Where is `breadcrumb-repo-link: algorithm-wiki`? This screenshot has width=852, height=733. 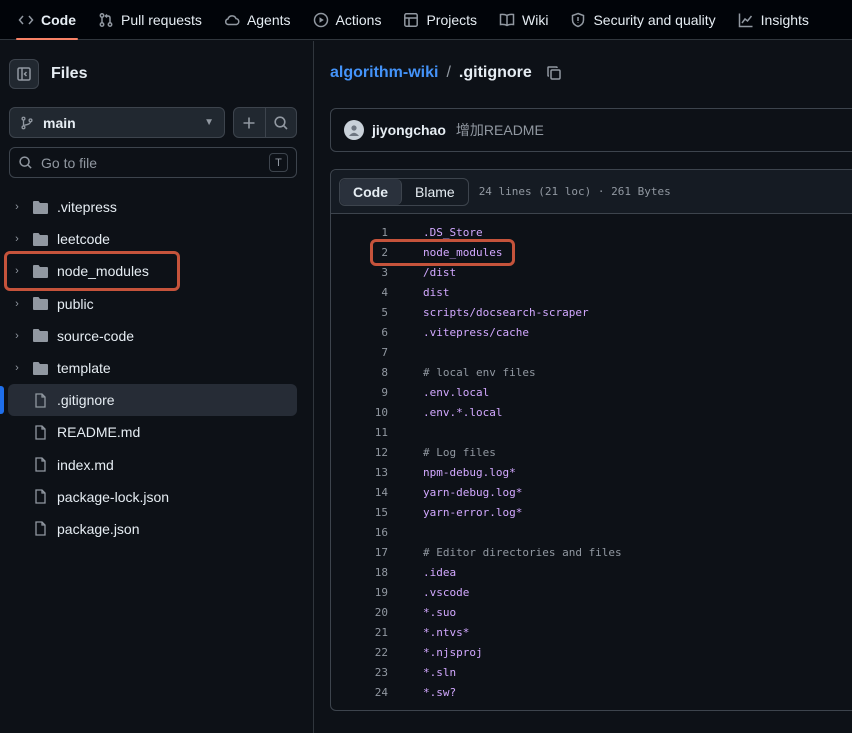 breadcrumb-repo-link: algorithm-wiki is located at coordinates (384, 73).